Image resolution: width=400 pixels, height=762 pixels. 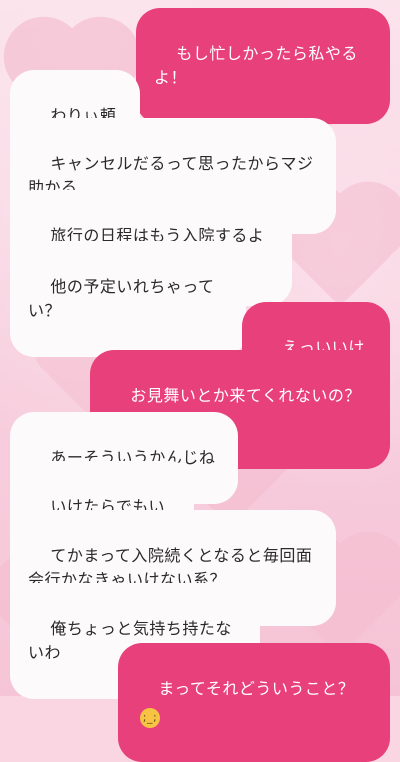 I want to click on outgoing-message: もし忙しかったら私やるよ！, so click(x=263, y=66).